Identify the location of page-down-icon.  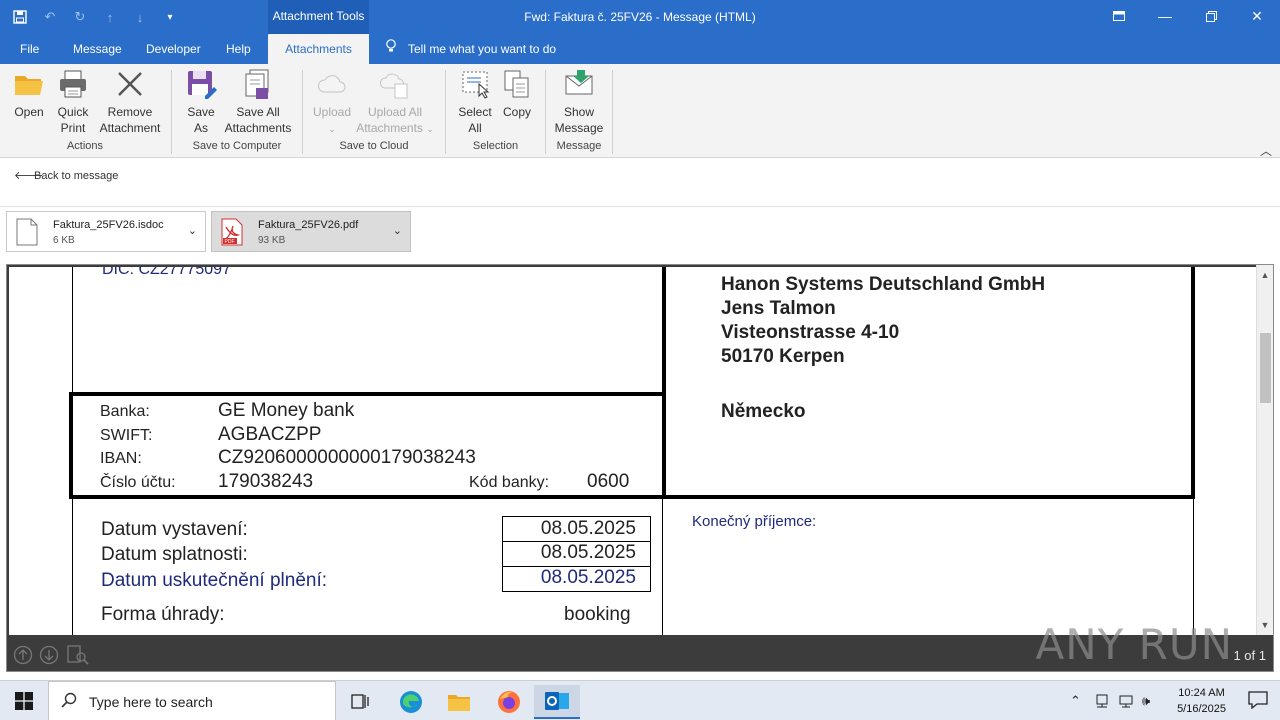
(49, 656).